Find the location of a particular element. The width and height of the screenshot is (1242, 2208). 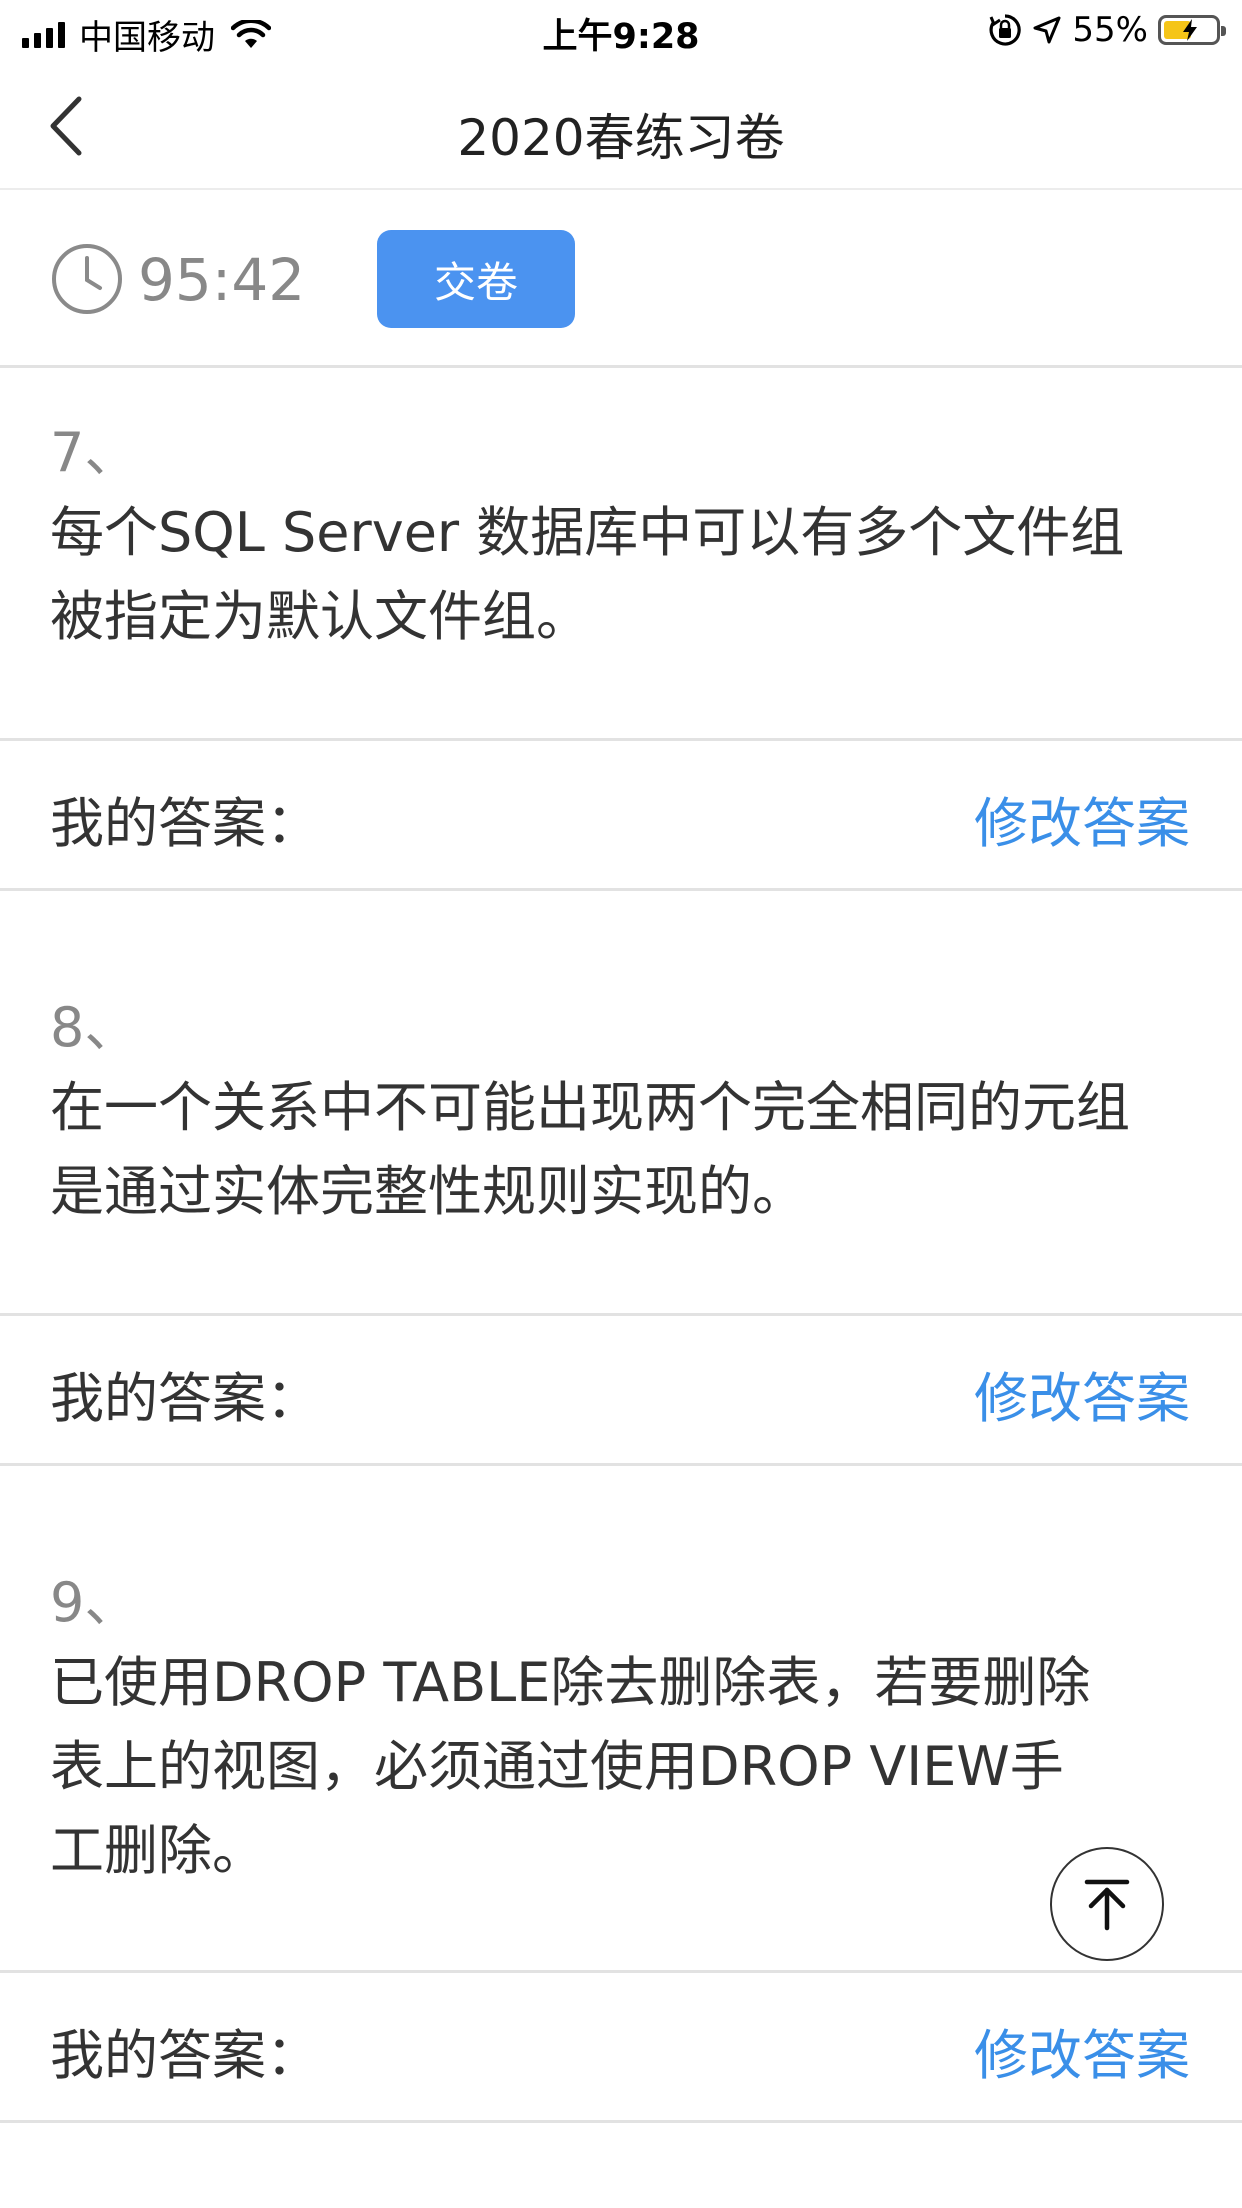

status-bar: 中国移动 上午9:28 55% is located at coordinates (621, 31).